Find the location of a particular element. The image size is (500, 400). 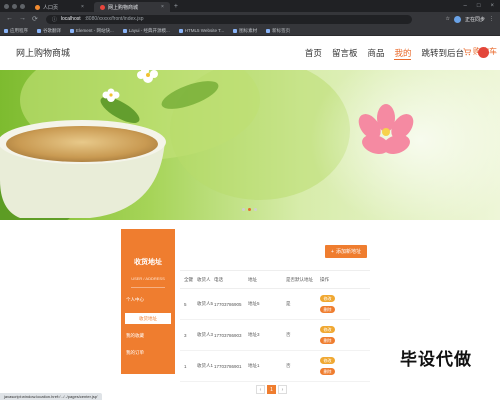

close-window-icon: × is located at coordinates (492, 6).